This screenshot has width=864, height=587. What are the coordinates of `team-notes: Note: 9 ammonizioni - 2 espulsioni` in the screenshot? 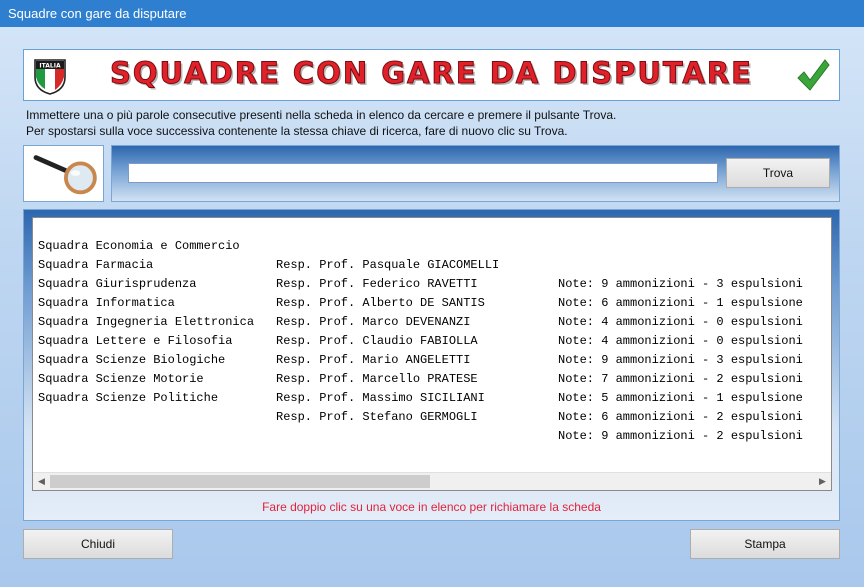 It's located at (680, 436).